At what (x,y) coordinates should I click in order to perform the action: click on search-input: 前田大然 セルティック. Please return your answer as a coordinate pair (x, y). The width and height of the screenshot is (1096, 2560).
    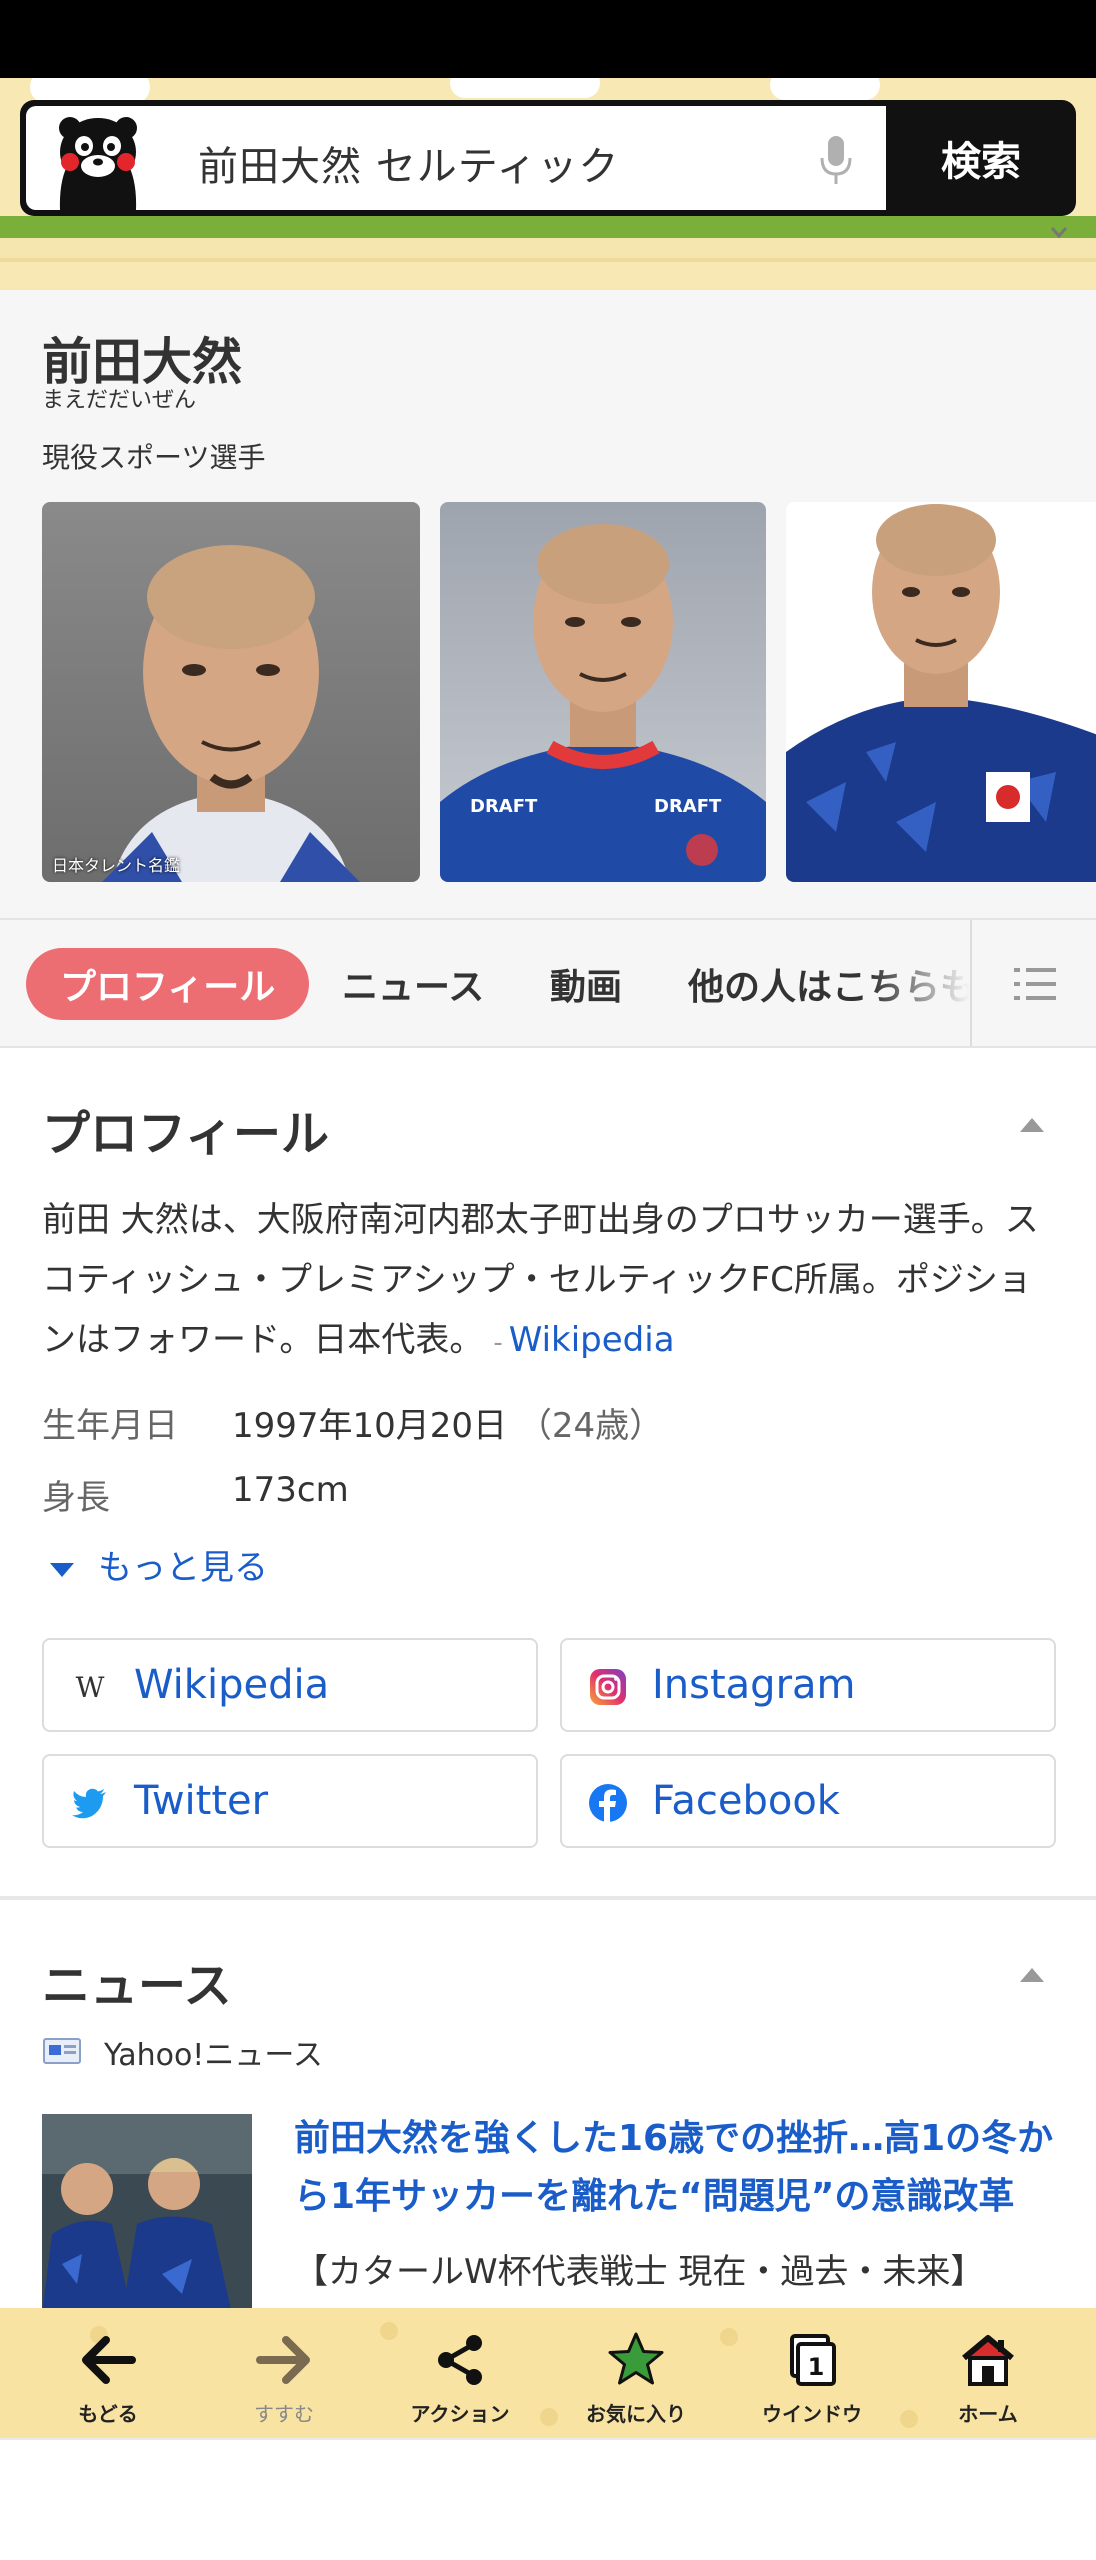
    Looking at the image, I should click on (456, 158).